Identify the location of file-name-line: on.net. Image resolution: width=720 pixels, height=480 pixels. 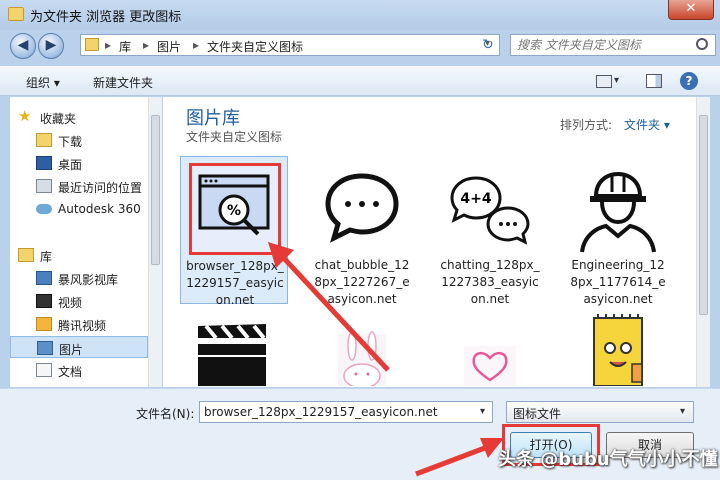
(490, 299).